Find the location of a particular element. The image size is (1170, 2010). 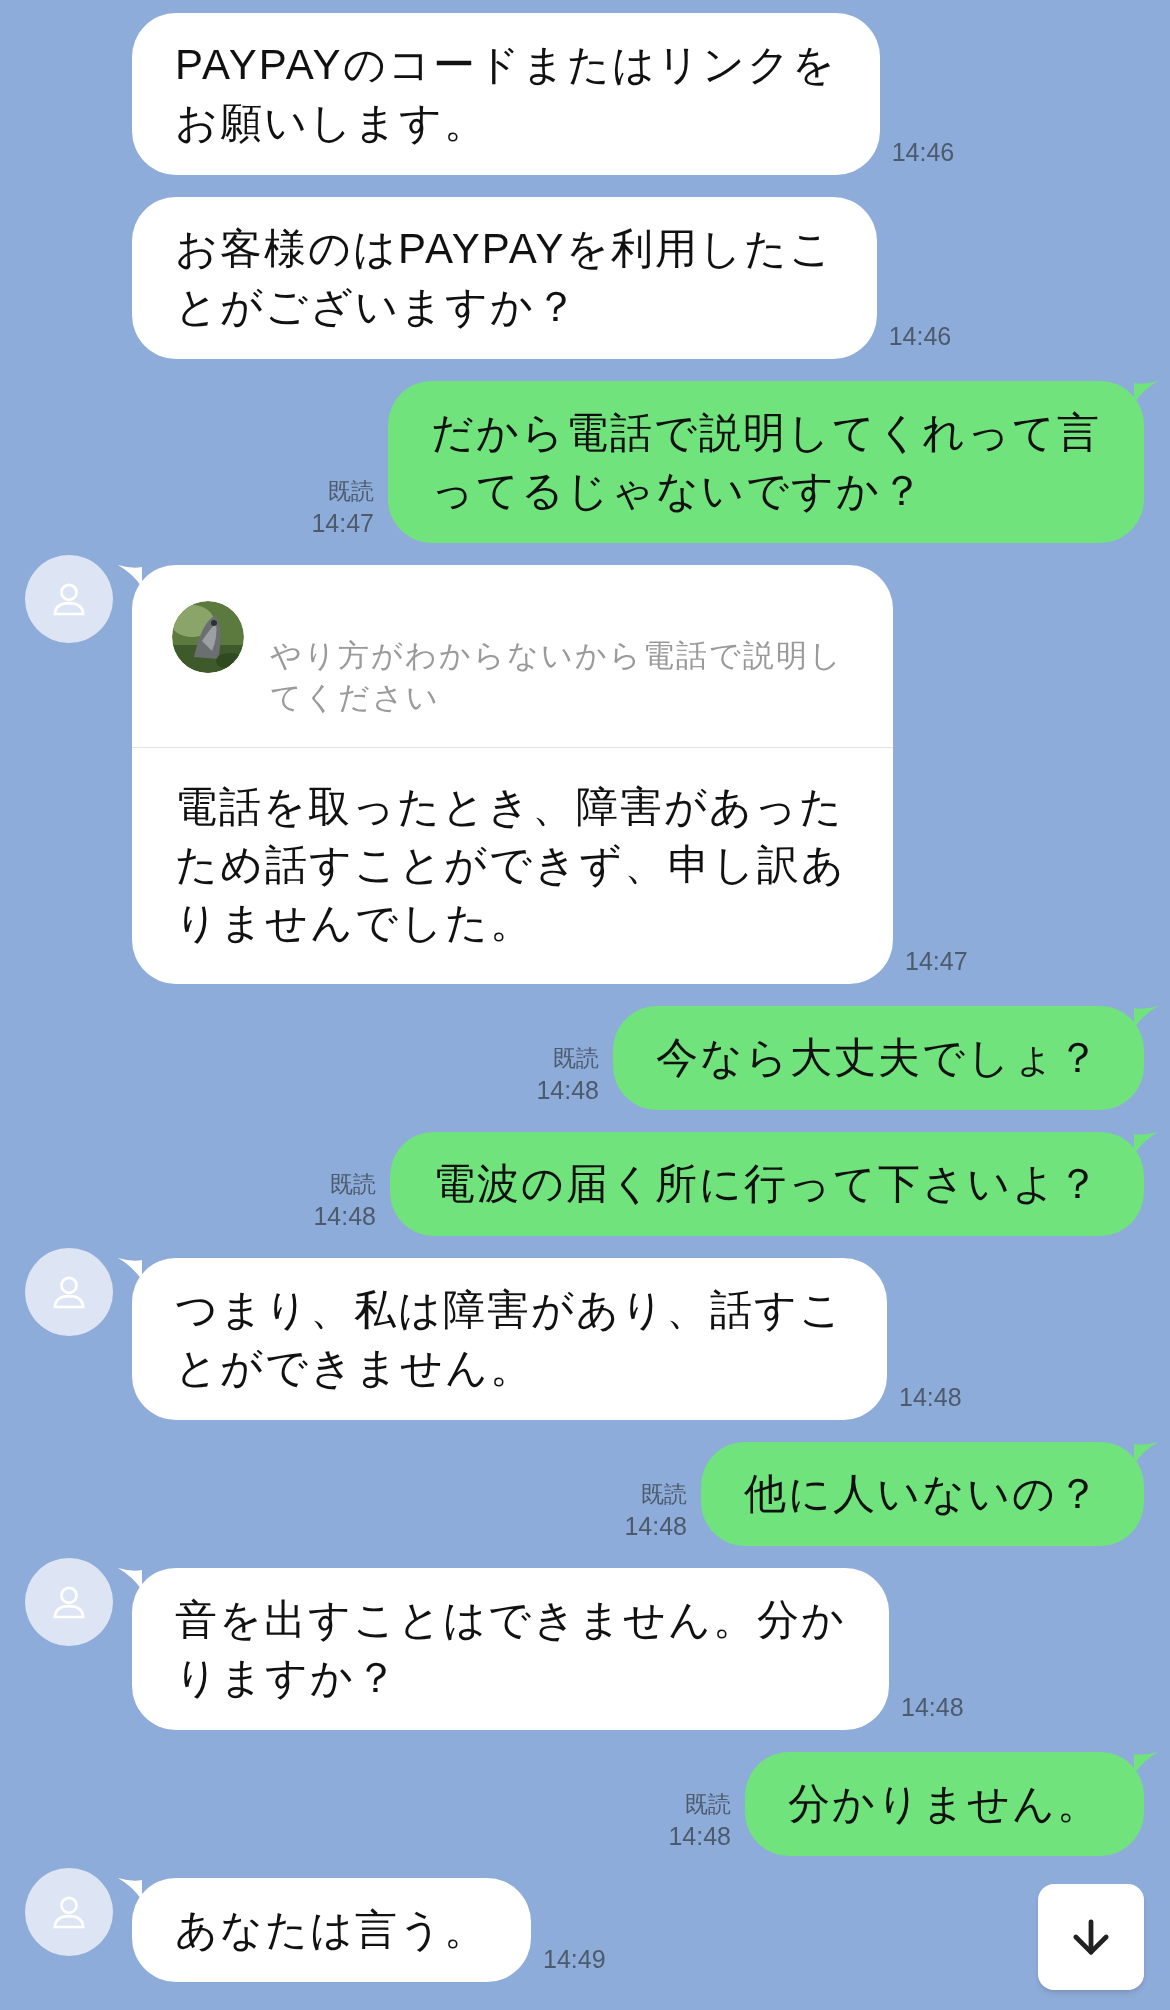

message-text: つまり、私は障害があり、話すこ とができません。 is located at coordinates (509, 1338).